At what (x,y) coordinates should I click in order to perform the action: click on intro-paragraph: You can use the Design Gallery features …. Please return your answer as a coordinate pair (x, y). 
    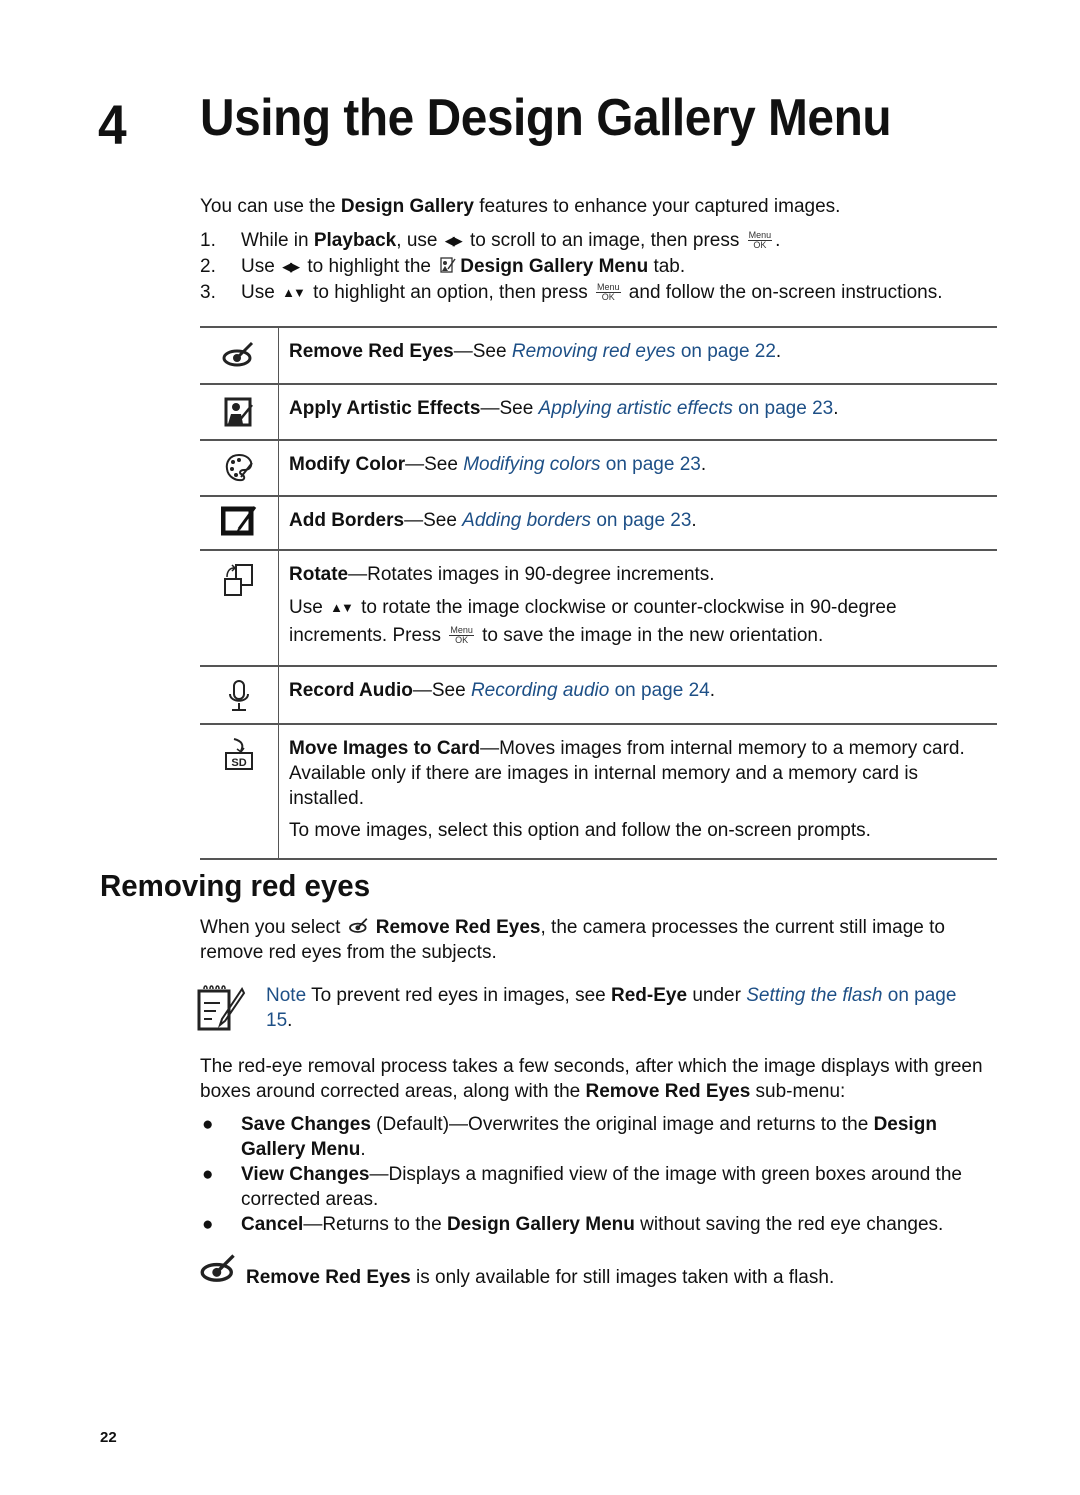
    Looking at the image, I should click on (520, 206).